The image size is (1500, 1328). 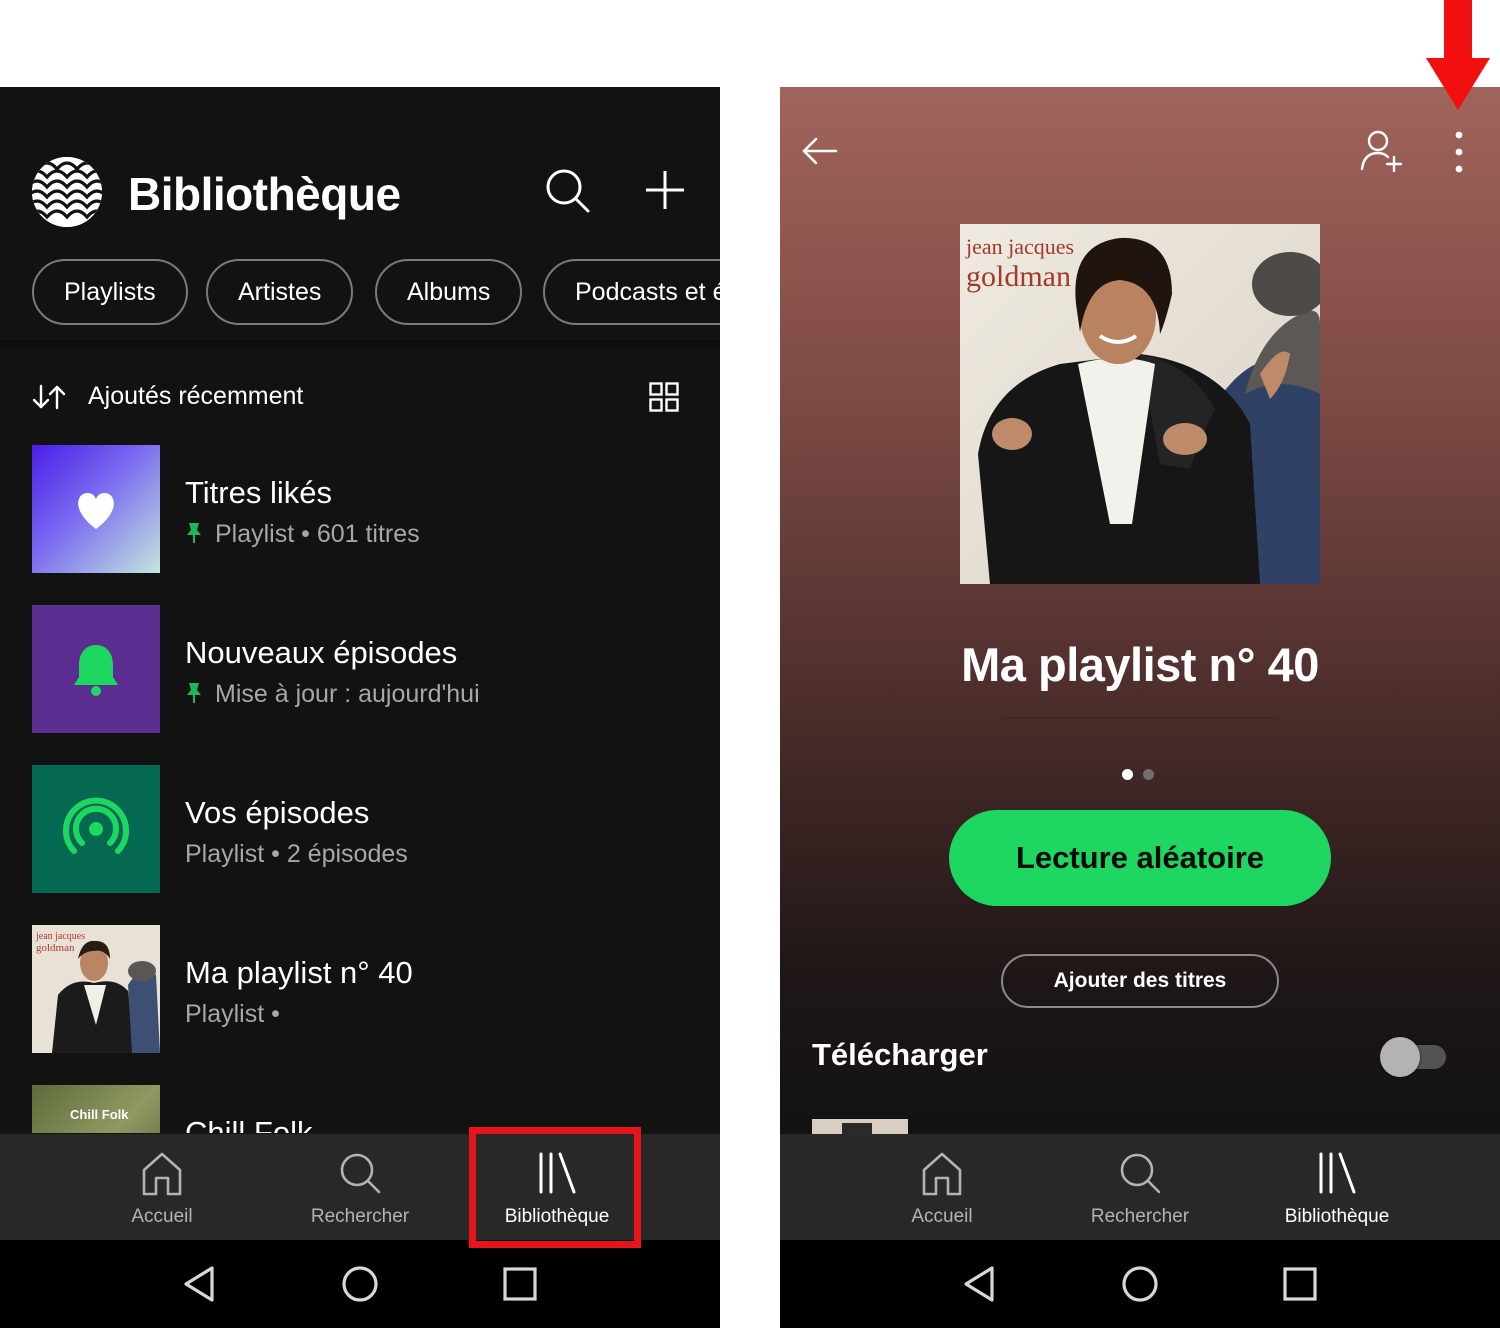 I want to click on list-item: Chill Folk Chill Folk, so click(x=362, y=1109).